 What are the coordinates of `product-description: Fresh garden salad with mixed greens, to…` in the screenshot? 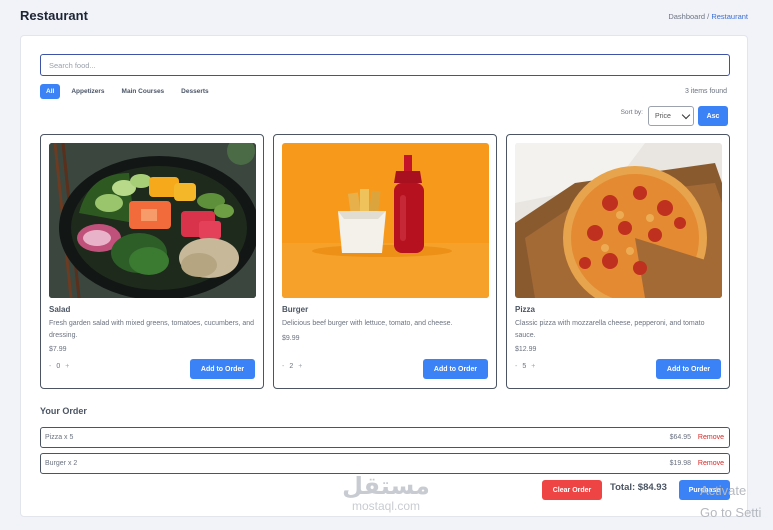 It's located at (152, 329).